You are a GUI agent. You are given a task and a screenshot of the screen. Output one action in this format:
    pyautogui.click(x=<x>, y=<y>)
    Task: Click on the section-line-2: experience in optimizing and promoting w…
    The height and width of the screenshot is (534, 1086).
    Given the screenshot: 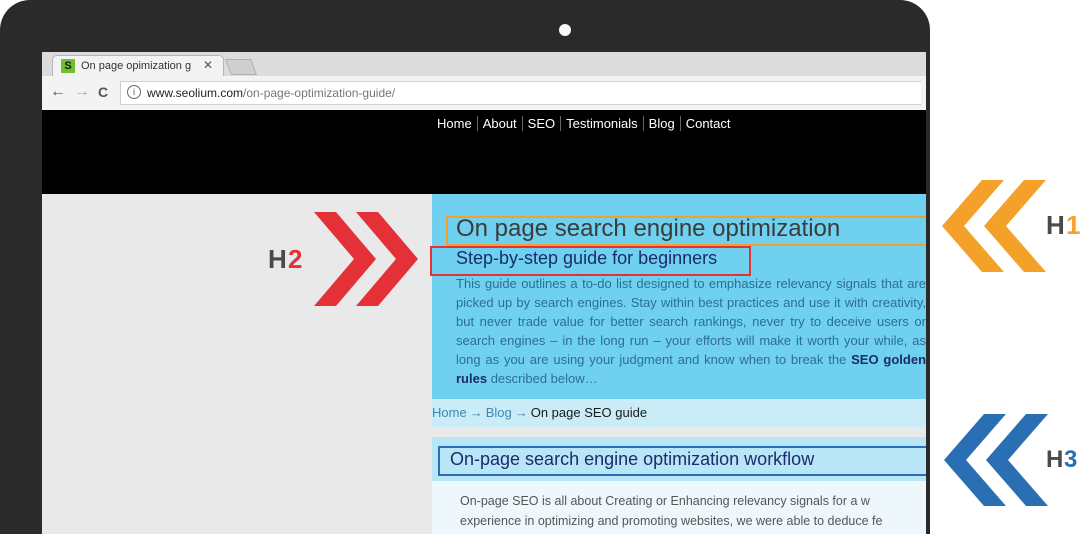 What is the action you would take?
    pyautogui.click(x=671, y=521)
    